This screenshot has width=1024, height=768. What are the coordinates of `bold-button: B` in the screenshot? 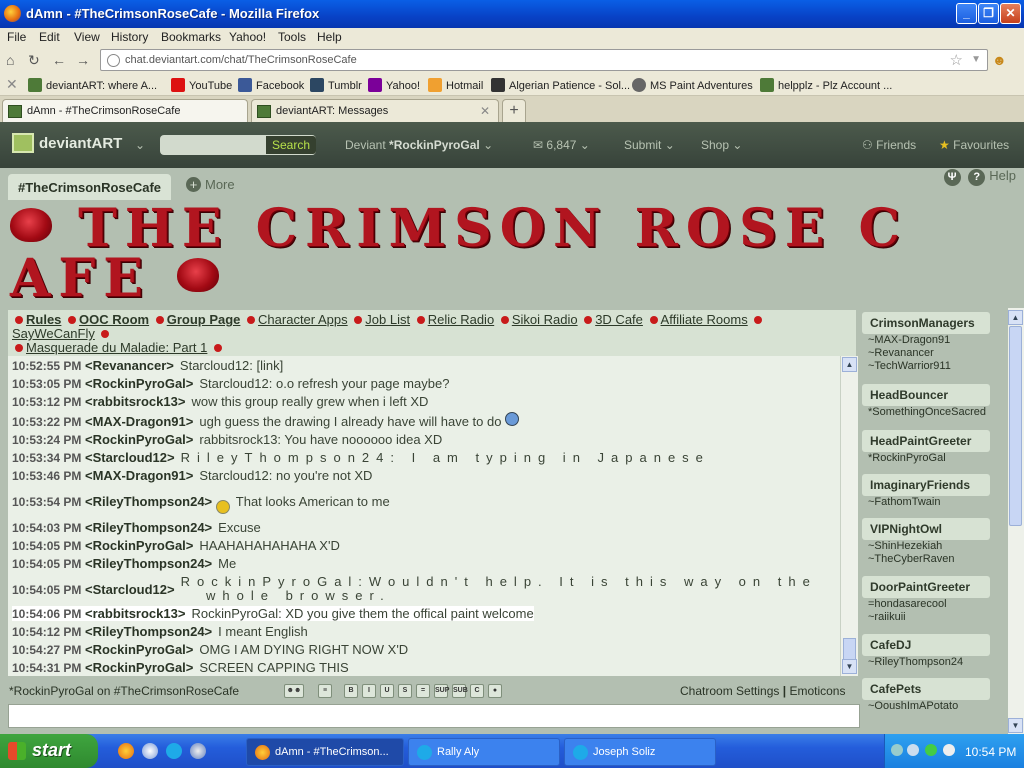 It's located at (351, 691).